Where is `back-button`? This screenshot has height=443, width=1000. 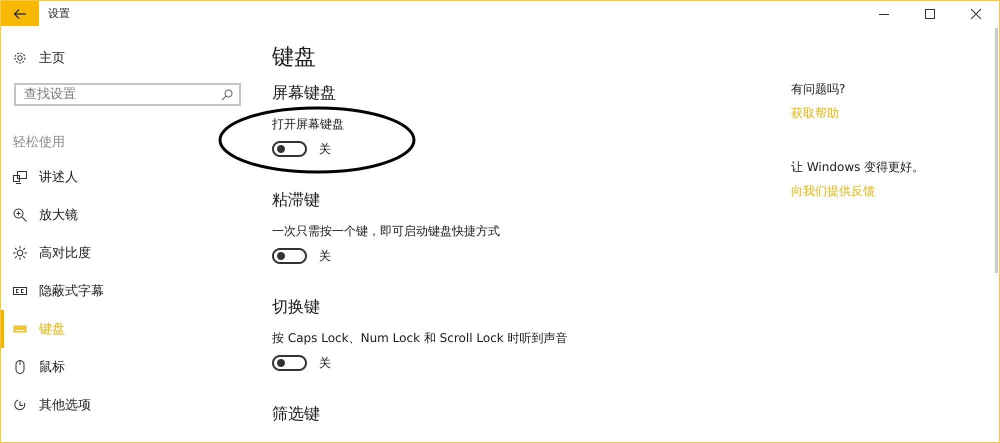 back-button is located at coordinates (20, 13).